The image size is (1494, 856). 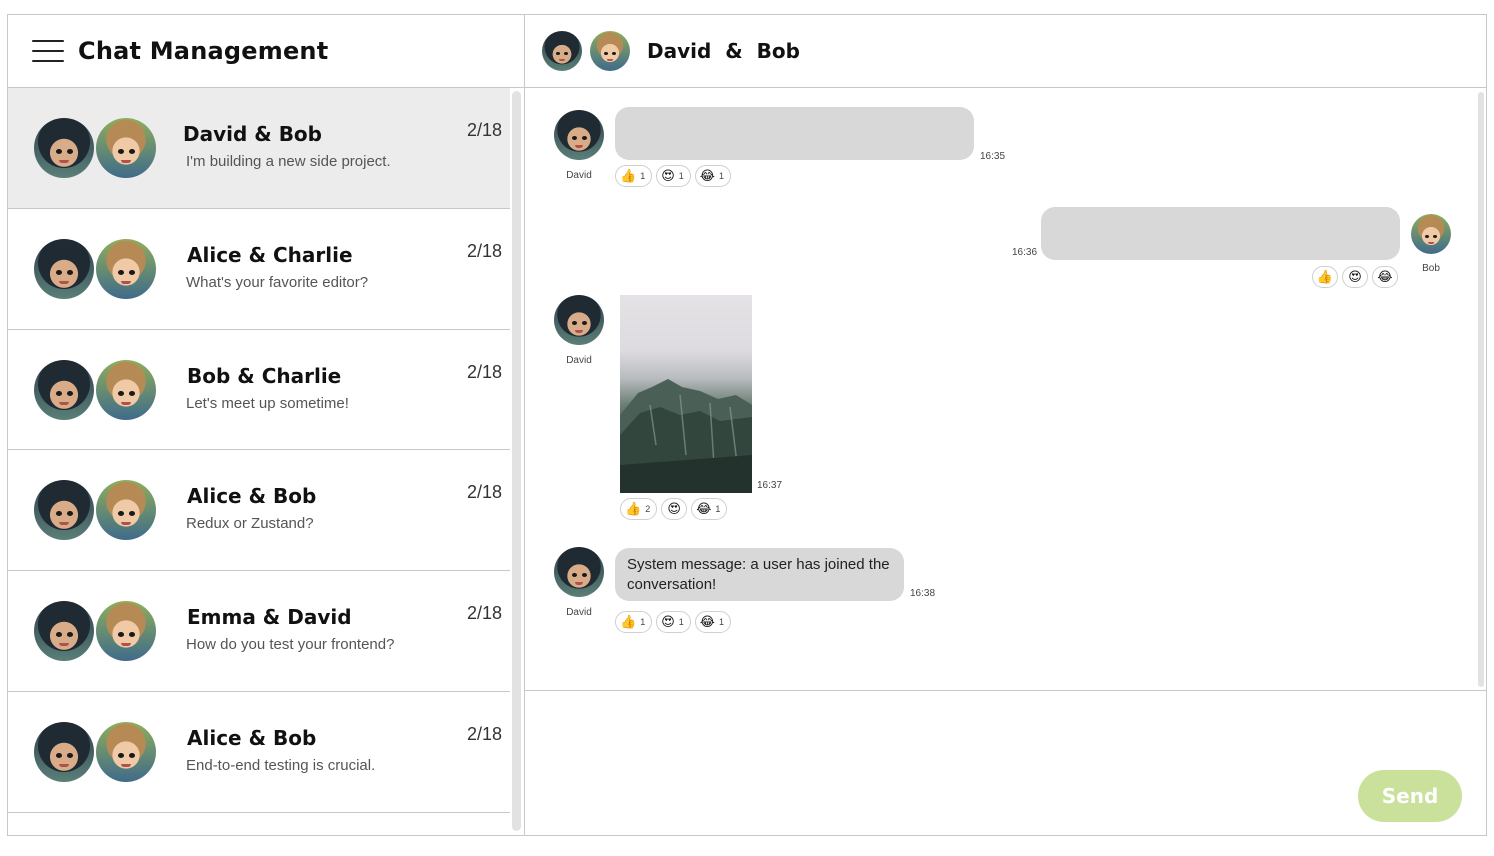 What do you see at coordinates (1025, 252) in the screenshot?
I see `message-time: 16:36` at bounding box center [1025, 252].